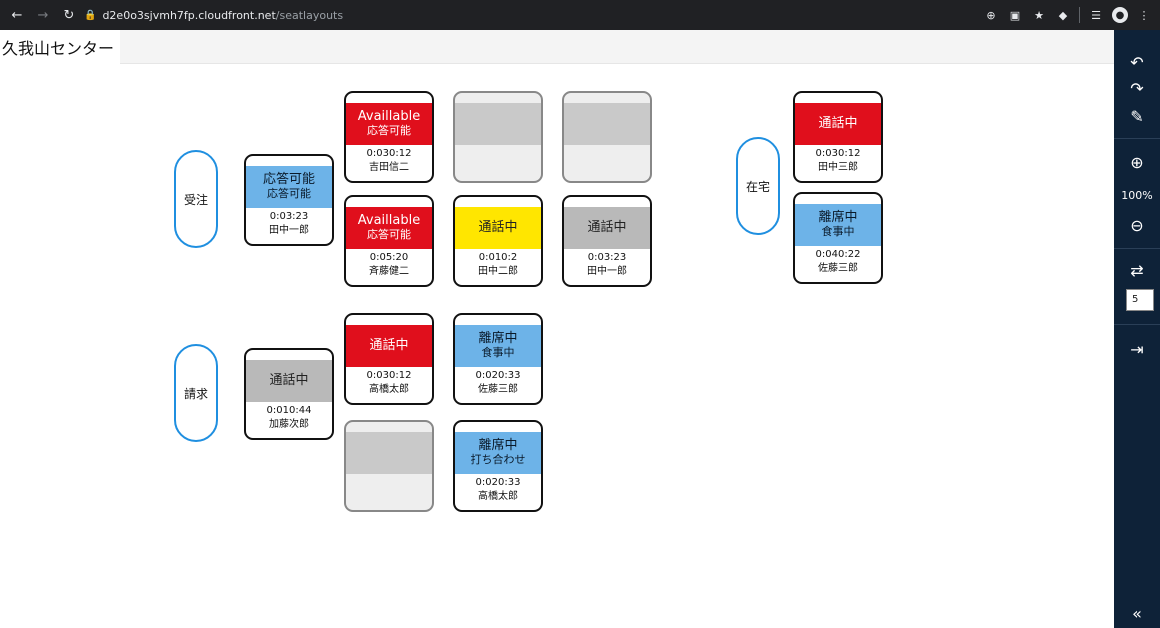 This screenshot has width=1160, height=628. Describe the element at coordinates (60, 47) in the screenshot. I see `page-title: 久我山センター` at that location.